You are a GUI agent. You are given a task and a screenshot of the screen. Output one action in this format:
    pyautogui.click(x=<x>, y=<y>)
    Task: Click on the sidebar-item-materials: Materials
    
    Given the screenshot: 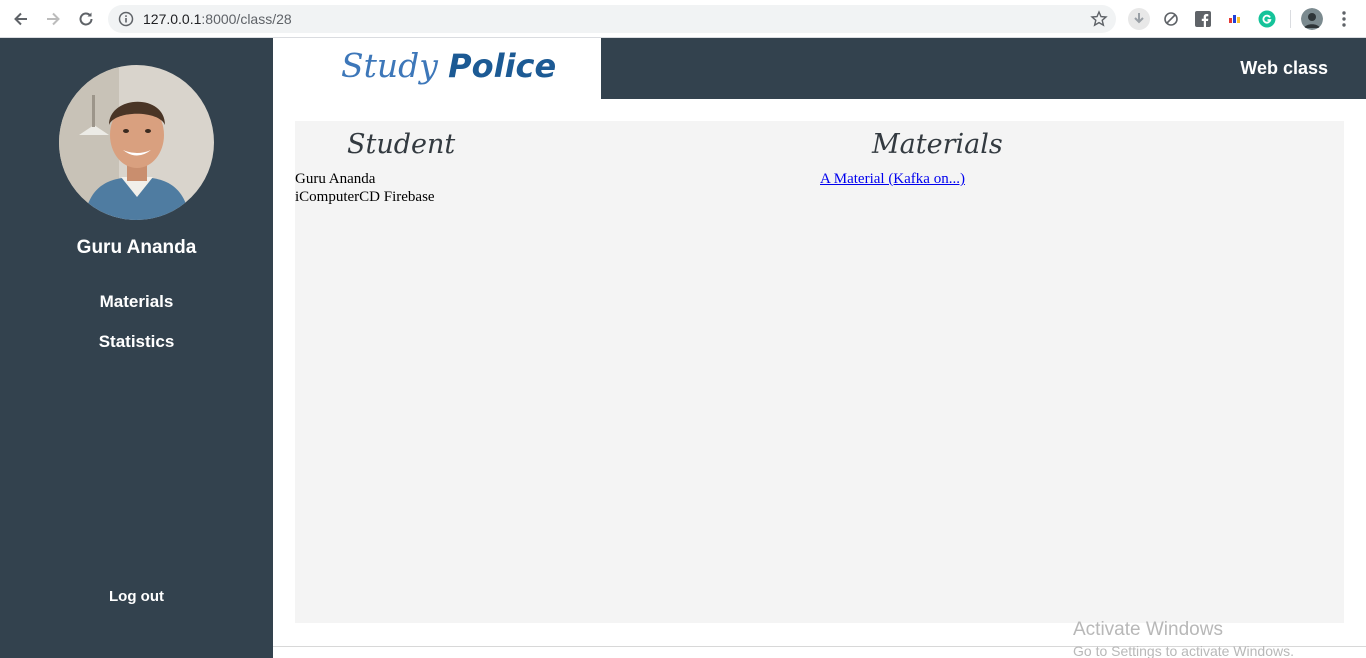 What is the action you would take?
    pyautogui.click(x=136, y=302)
    